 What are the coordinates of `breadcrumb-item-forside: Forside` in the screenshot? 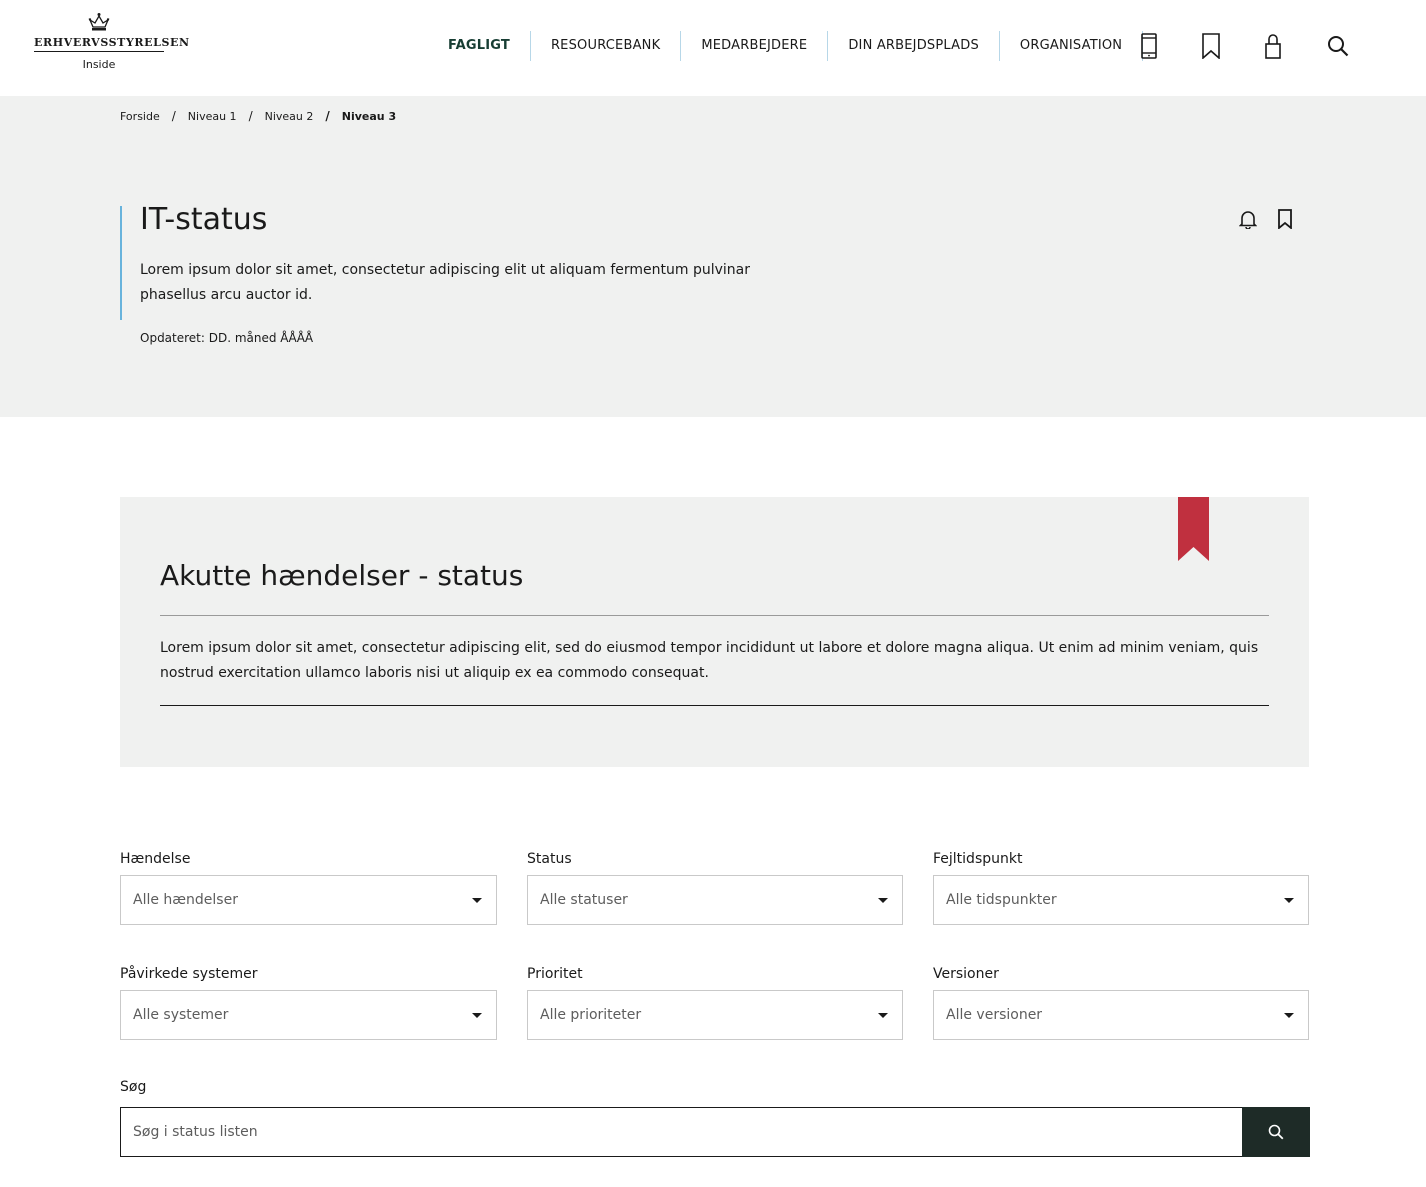 It's located at (140, 116).